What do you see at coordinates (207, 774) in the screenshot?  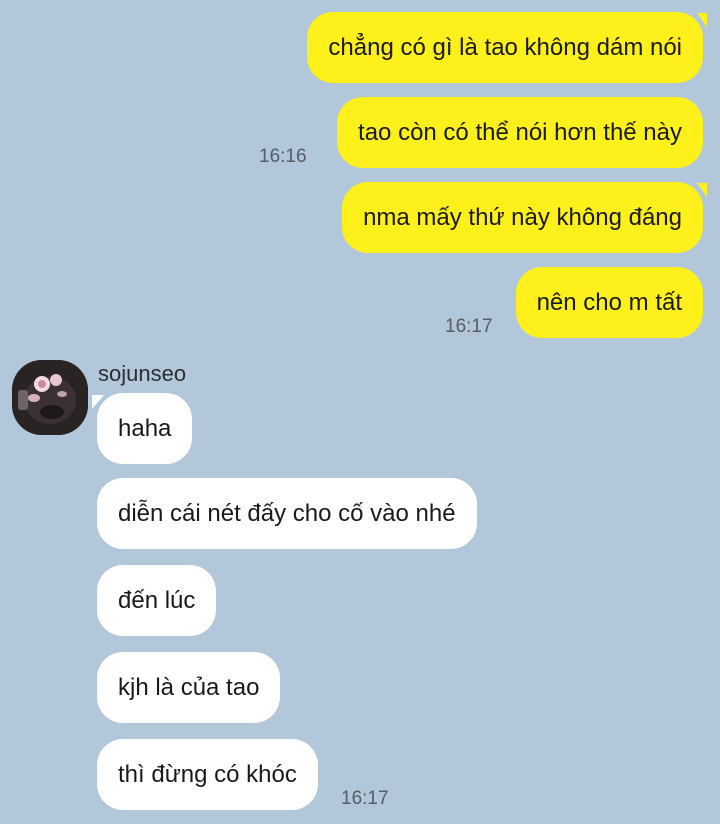 I see `incoming-message-bubble: thì đừng có khóc` at bounding box center [207, 774].